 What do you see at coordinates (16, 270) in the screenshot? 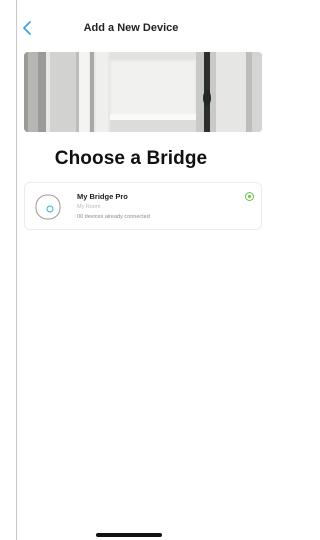
I see `screen-edge-divider` at bounding box center [16, 270].